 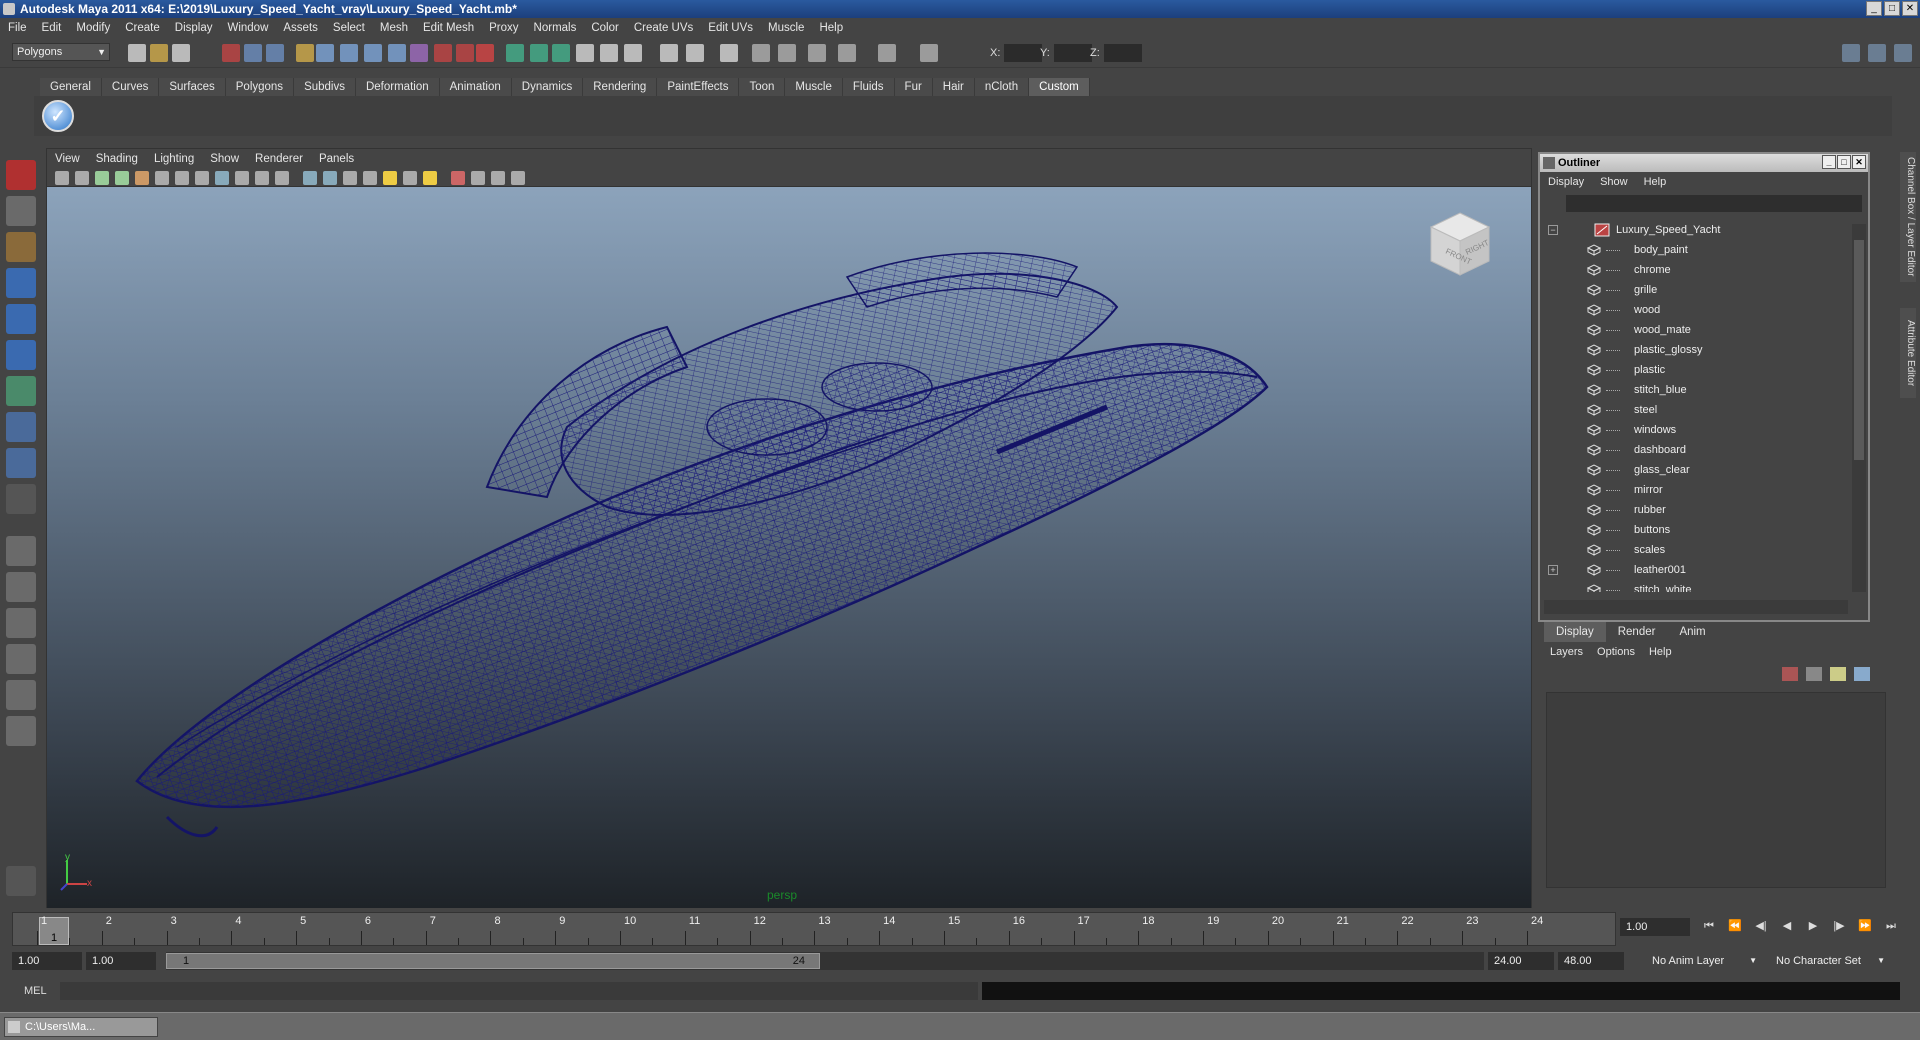 What do you see at coordinates (397, 87) in the screenshot?
I see `shelf-tab-deformation: Deformation` at bounding box center [397, 87].